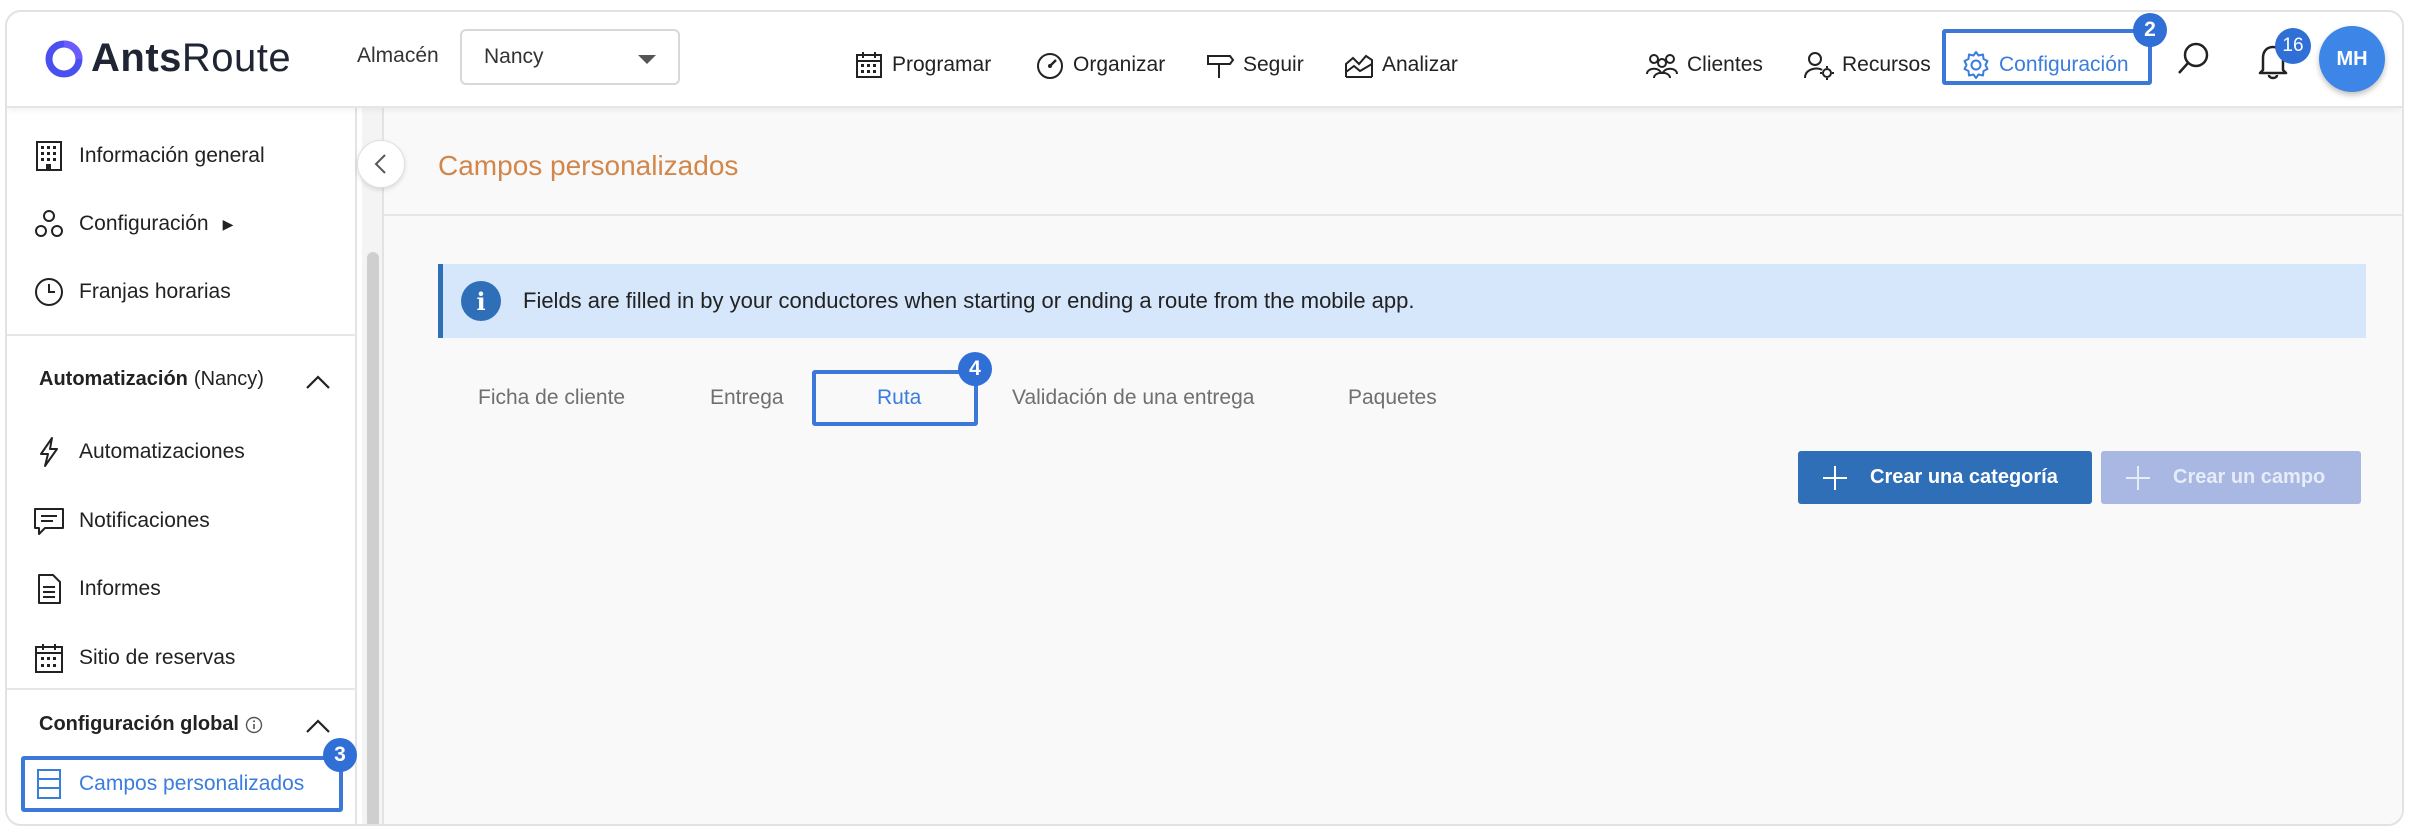  Describe the element at coordinates (1050, 66) in the screenshot. I see `gauge-icon` at that location.